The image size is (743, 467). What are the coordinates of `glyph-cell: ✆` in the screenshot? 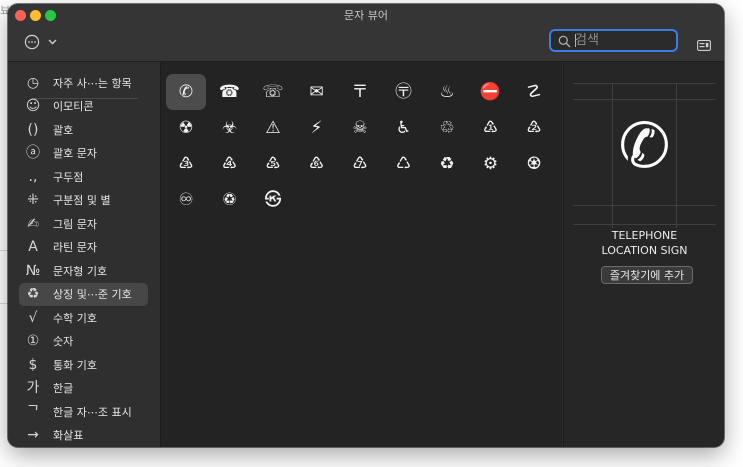 It's located at (186, 92).